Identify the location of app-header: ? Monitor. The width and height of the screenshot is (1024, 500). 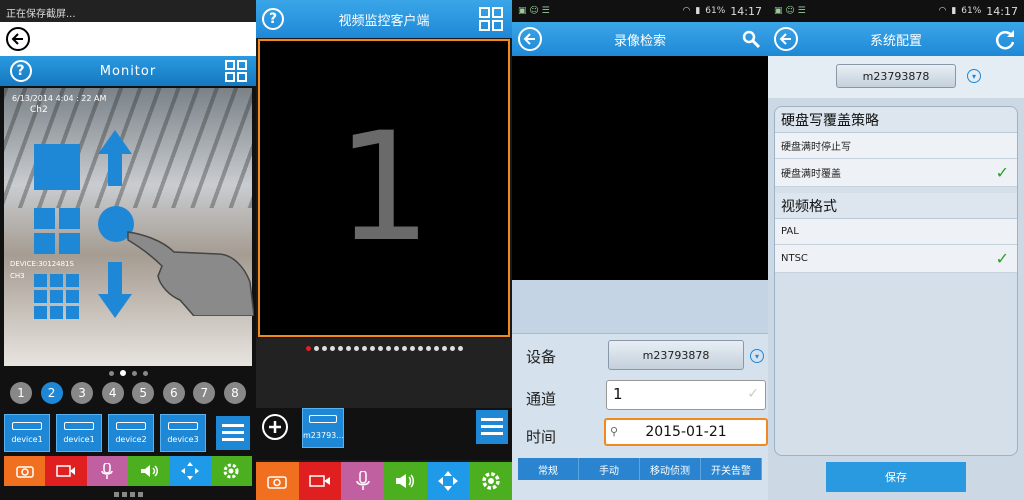
(128, 71).